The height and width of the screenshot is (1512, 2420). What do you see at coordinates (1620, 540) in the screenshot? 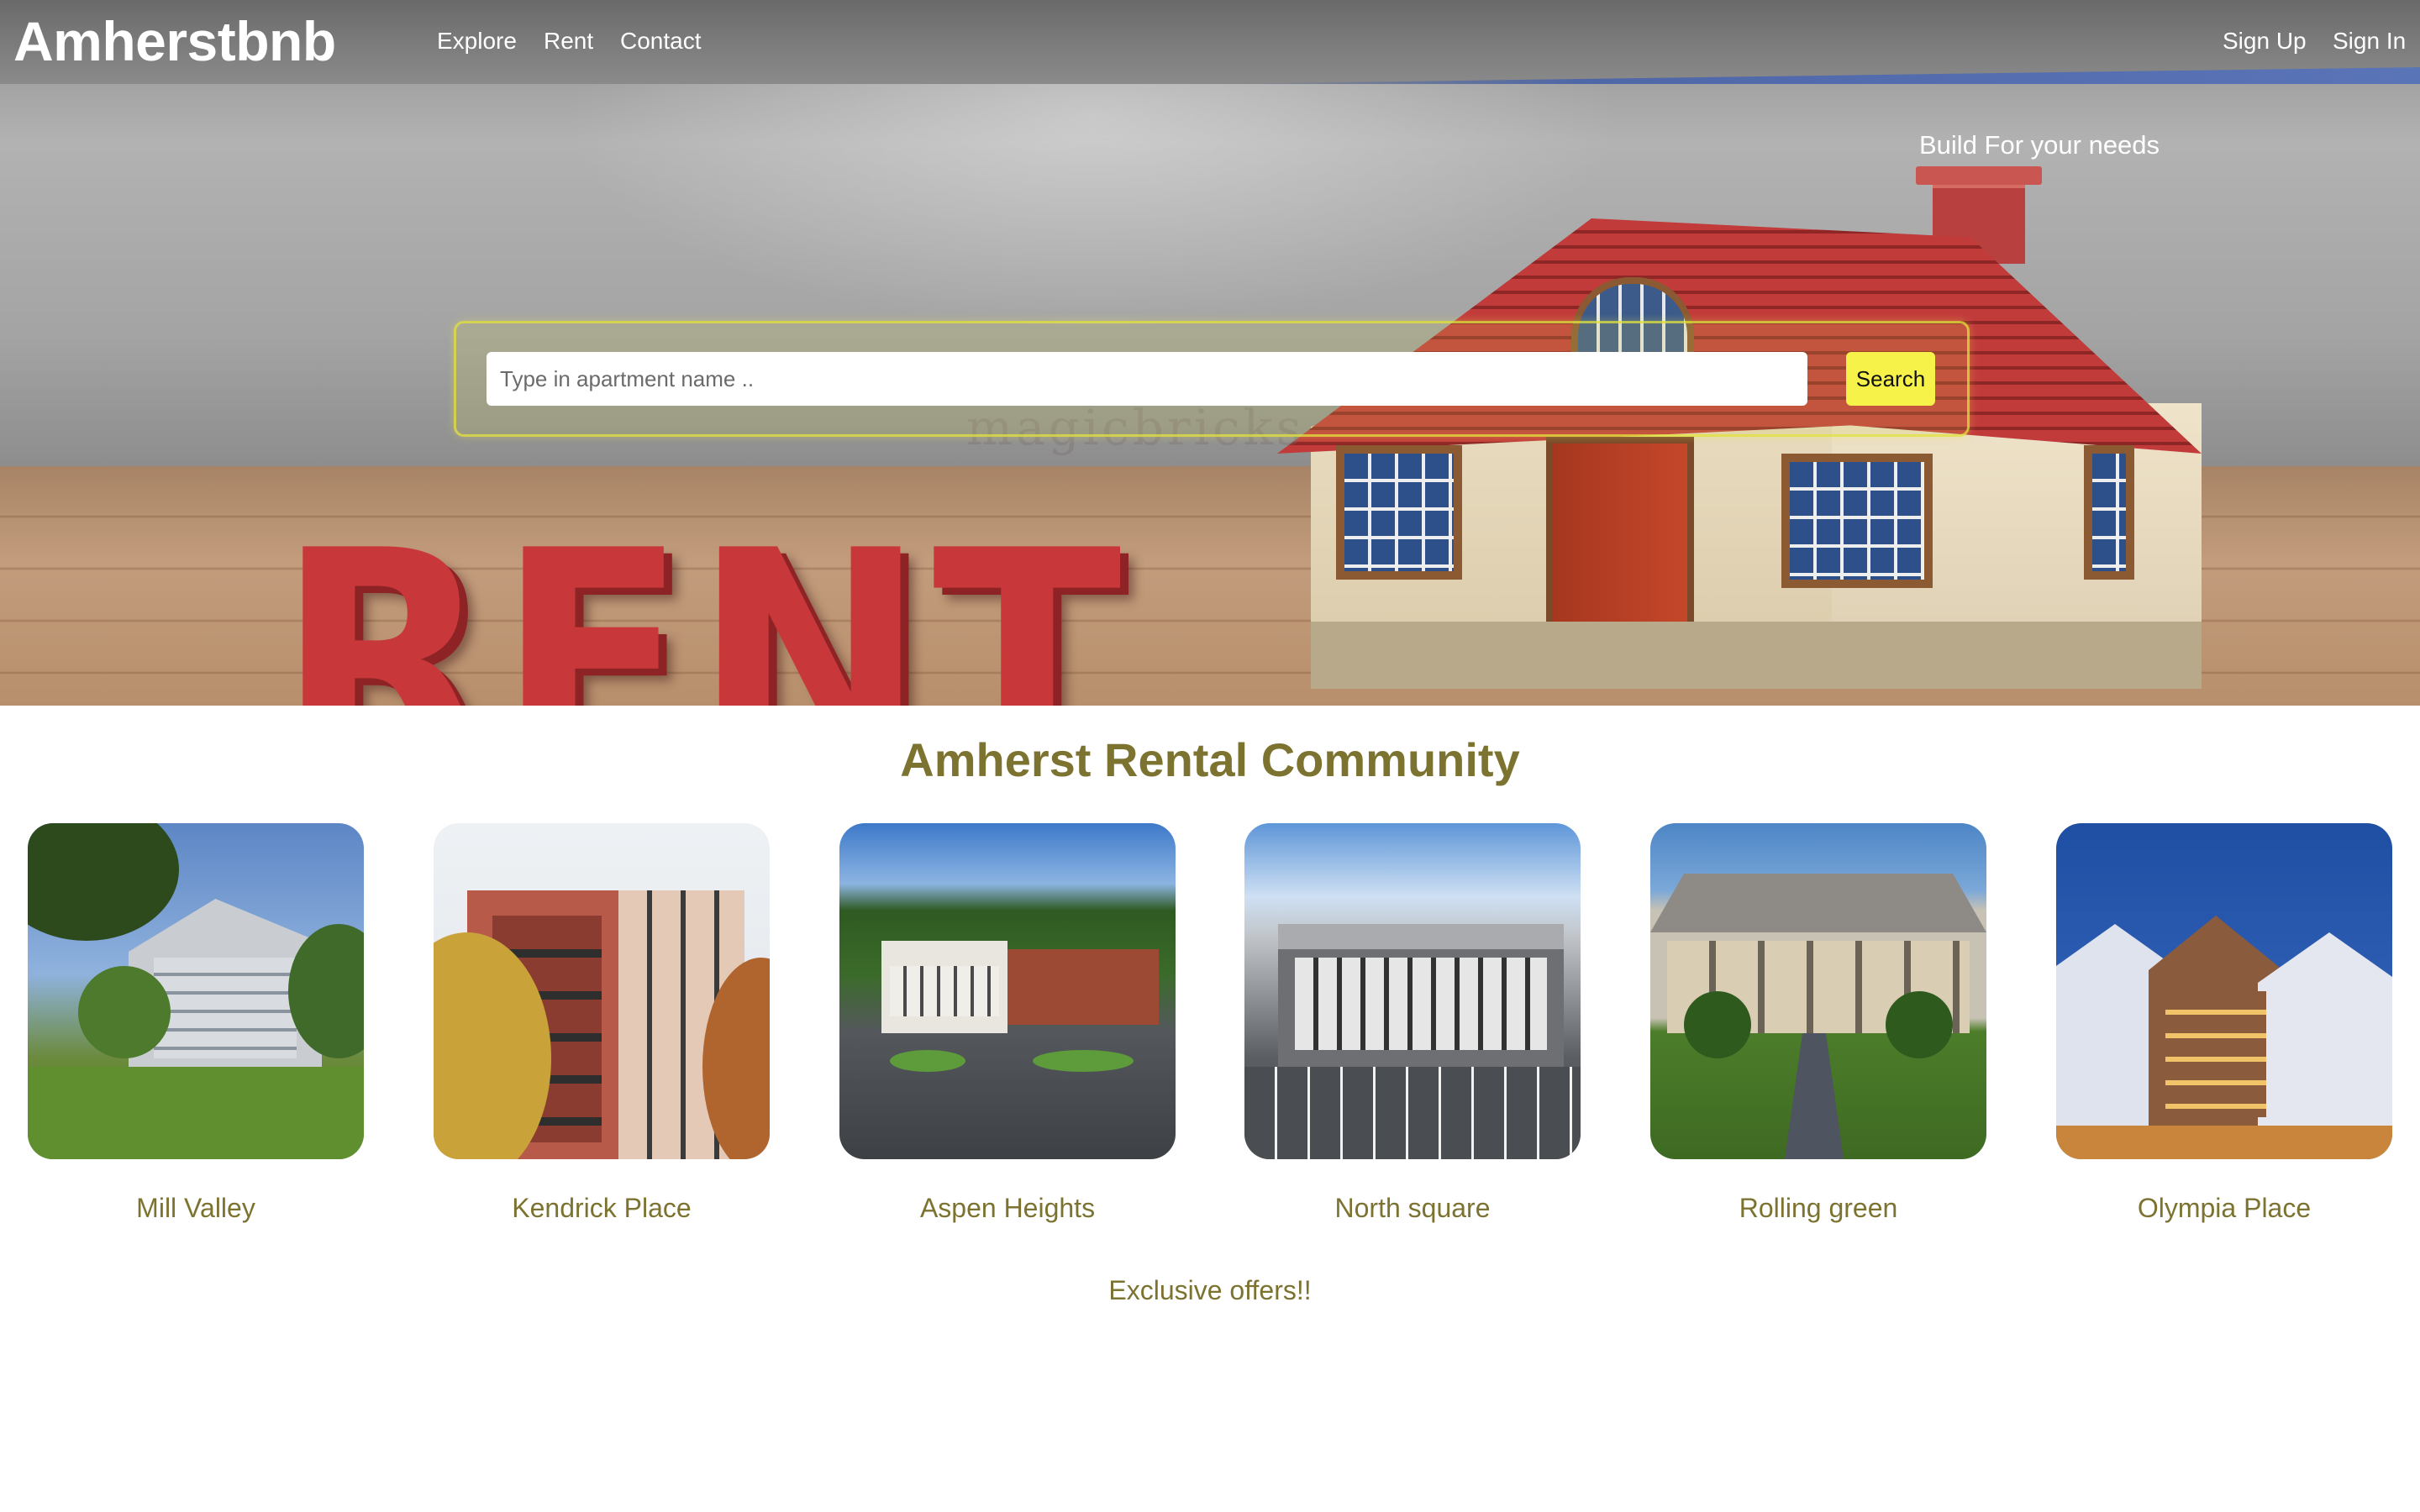
I see `house-door` at bounding box center [1620, 540].